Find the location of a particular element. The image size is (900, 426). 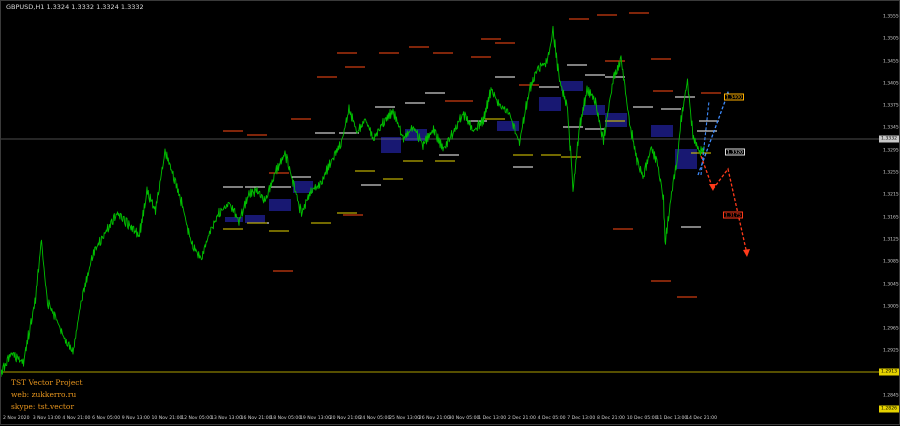

time-tick: 7 Dec 13:00 is located at coordinates (581, 418).